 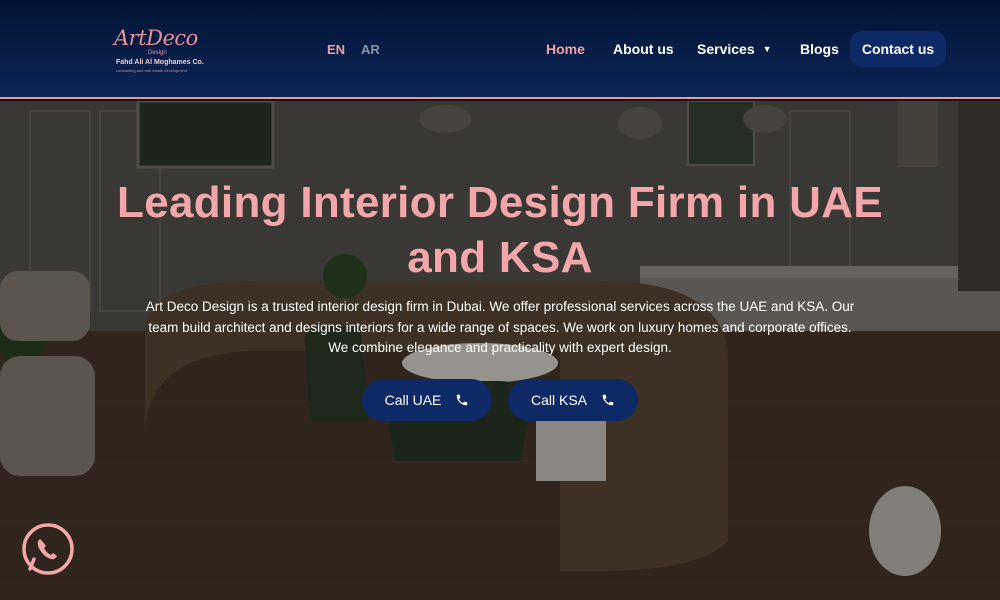 What do you see at coordinates (767, 49) in the screenshot?
I see `chevron-down-icon: ▼` at bounding box center [767, 49].